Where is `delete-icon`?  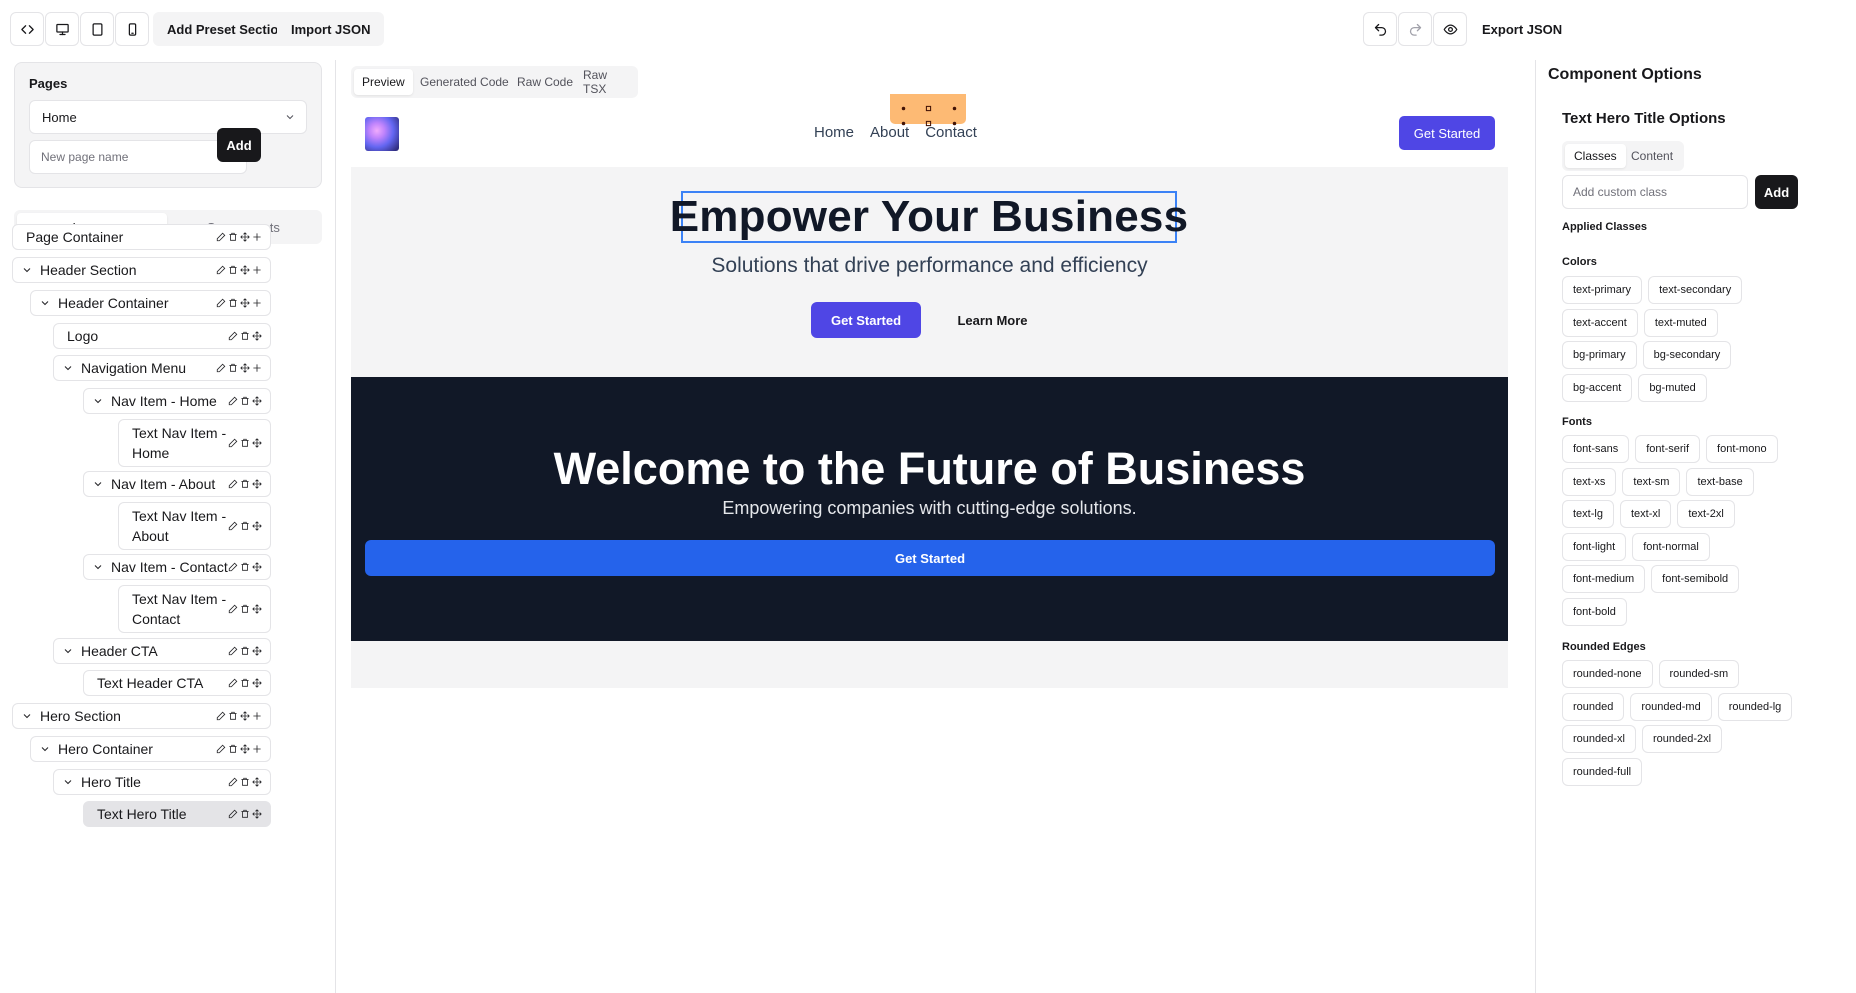
delete-icon is located at coordinates (928, 105).